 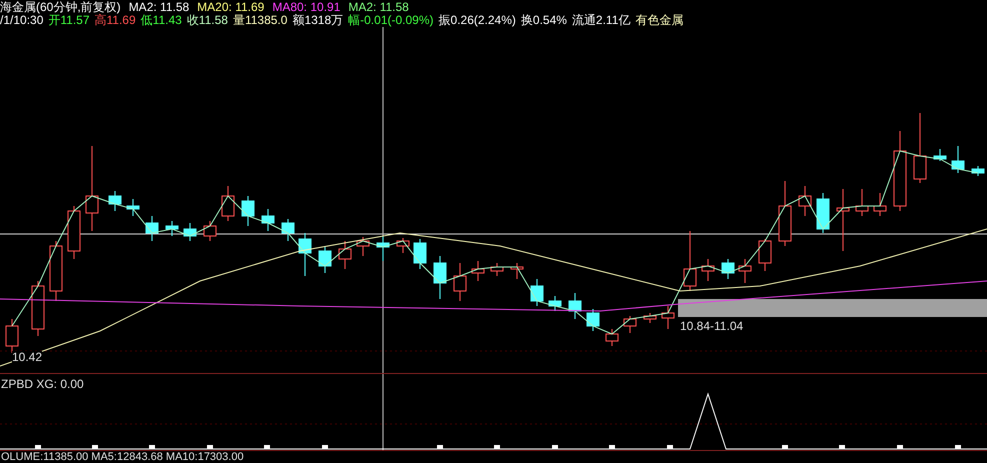 I want to click on quote-text: 幅-0.01(-0.09%), so click(x=391, y=20).